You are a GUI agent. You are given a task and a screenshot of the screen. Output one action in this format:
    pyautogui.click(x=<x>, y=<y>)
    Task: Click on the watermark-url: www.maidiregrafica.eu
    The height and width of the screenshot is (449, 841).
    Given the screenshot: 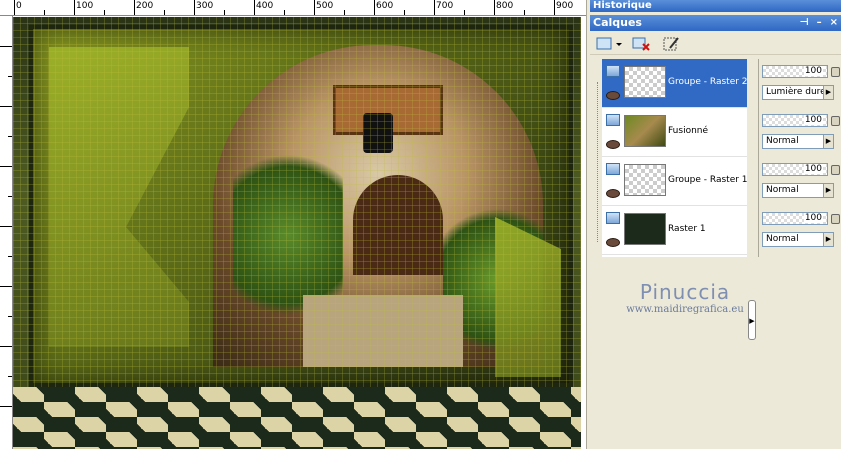 What is the action you would take?
    pyautogui.click(x=685, y=309)
    